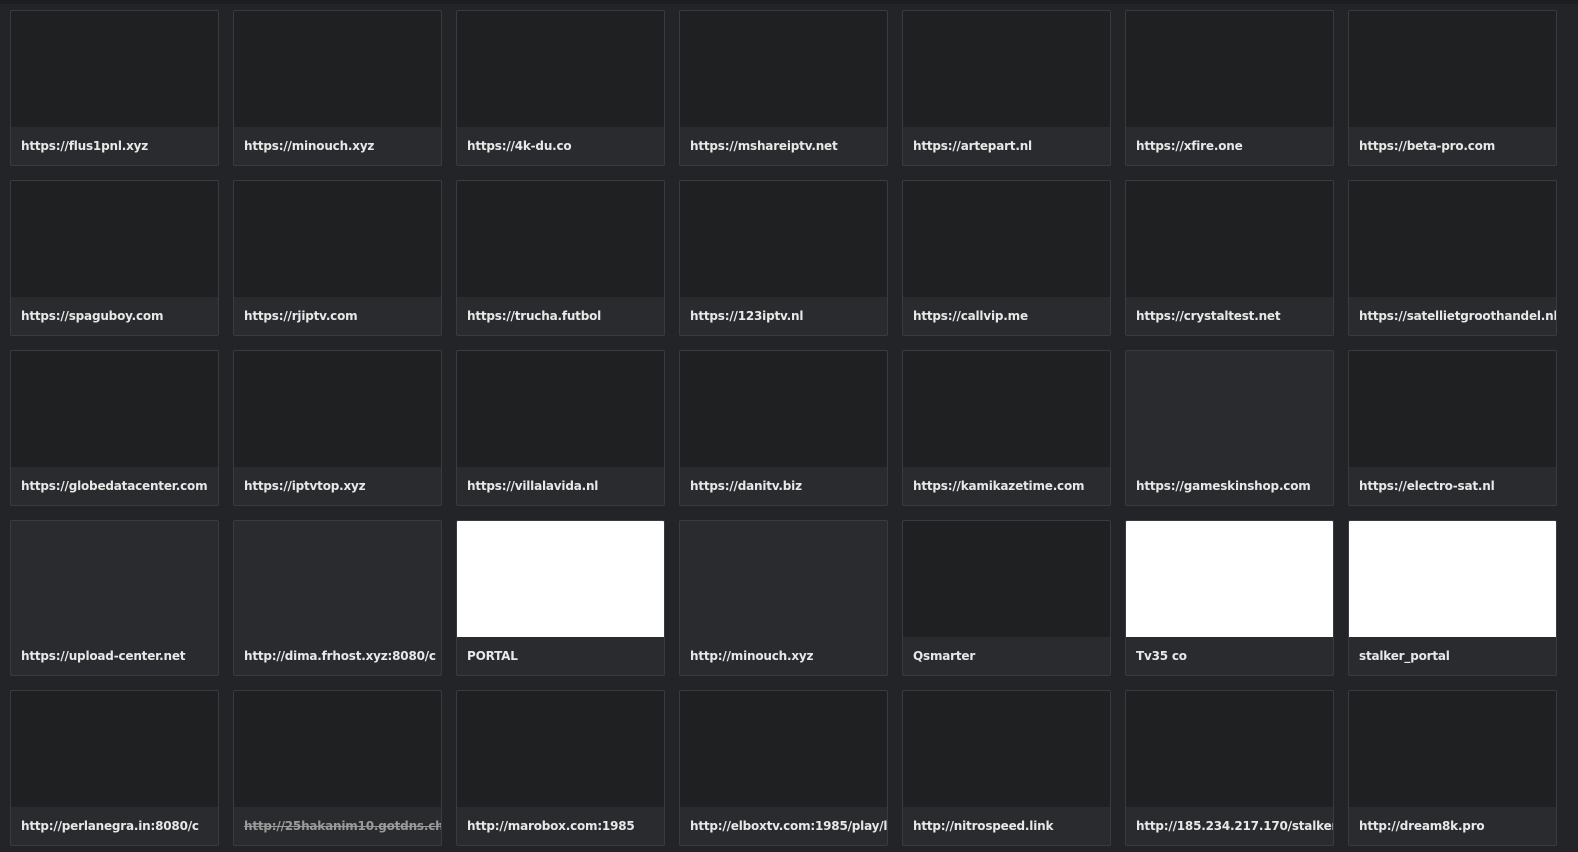 This screenshot has height=852, width=1578. I want to click on portal-card: https://trucha.futbol, so click(560, 258).